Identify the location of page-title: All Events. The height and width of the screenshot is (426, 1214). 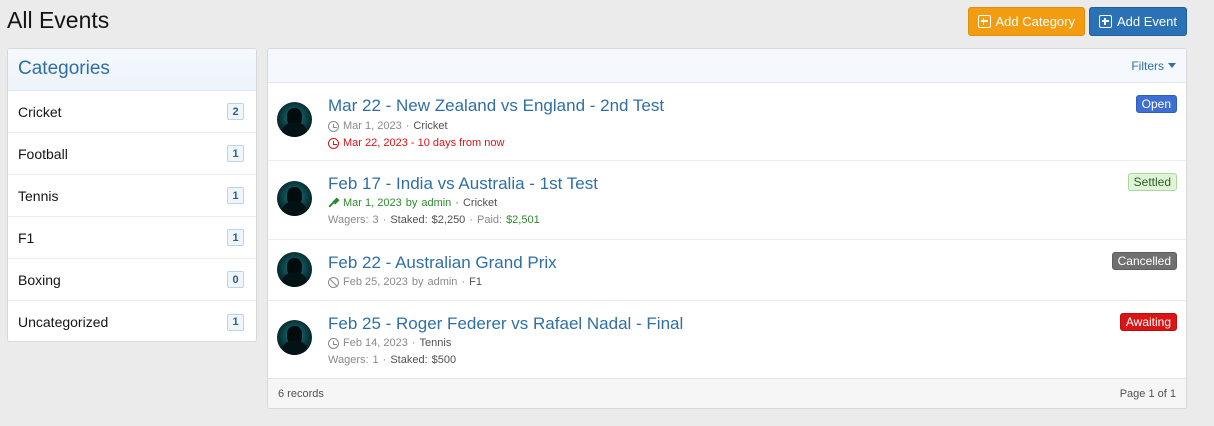
(58, 20).